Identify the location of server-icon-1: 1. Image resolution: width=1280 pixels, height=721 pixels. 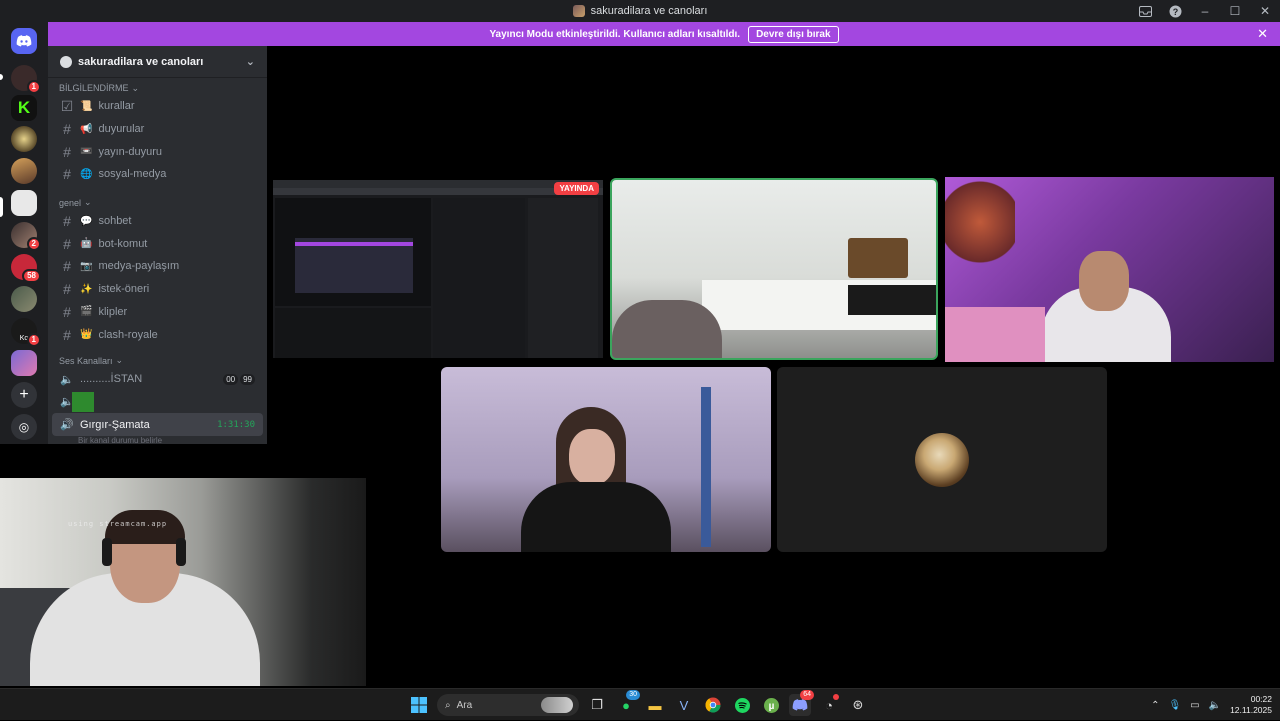
(26, 79).